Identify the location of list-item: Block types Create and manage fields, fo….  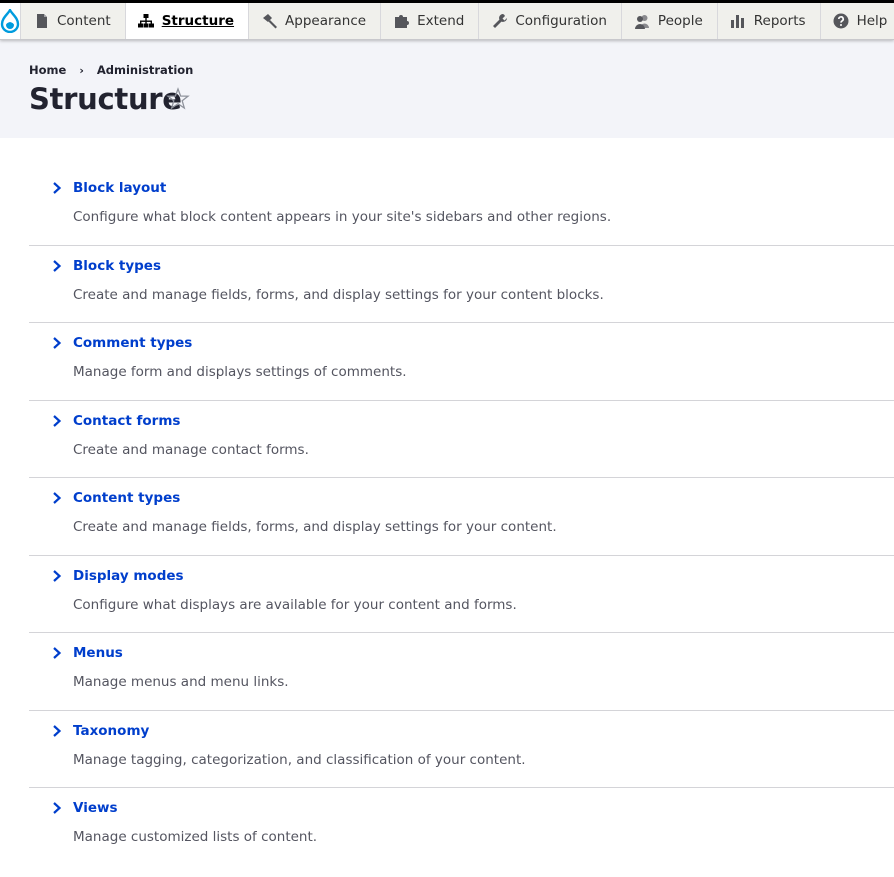
(461, 284).